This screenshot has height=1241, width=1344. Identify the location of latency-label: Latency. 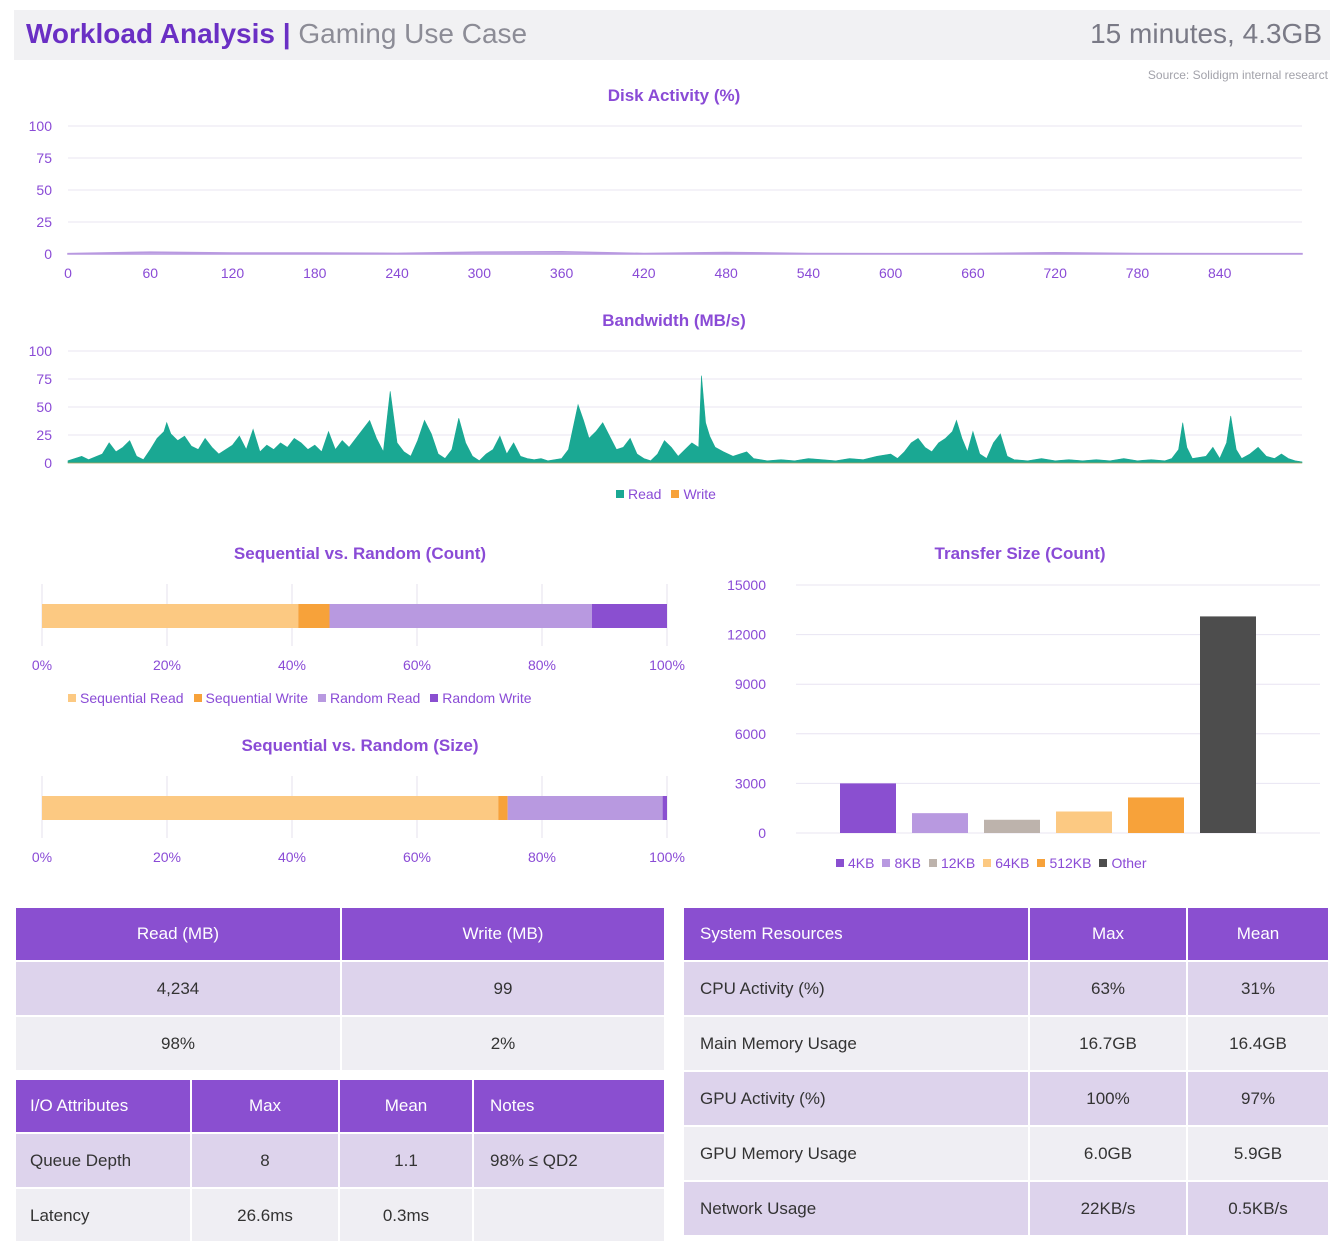
(103, 1214).